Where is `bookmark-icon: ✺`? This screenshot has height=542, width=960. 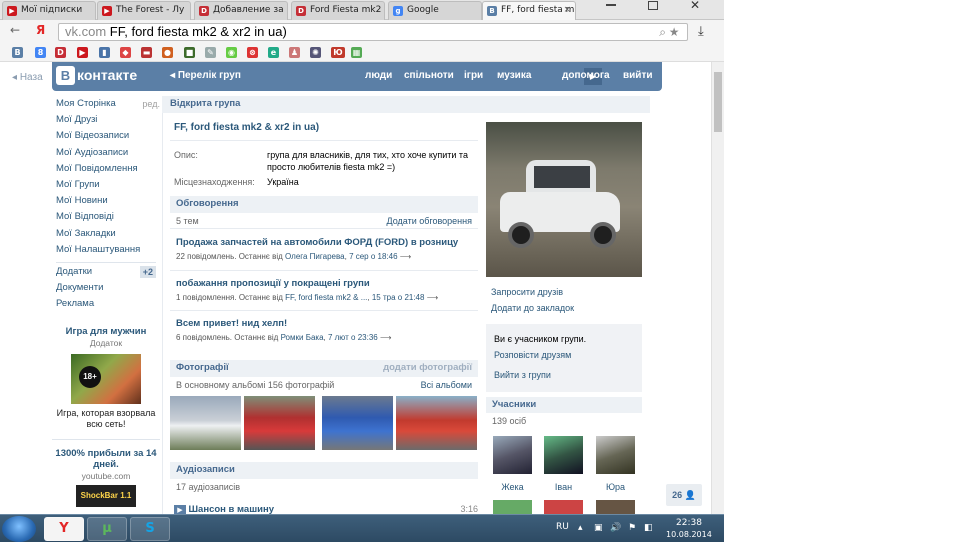 bookmark-icon: ✺ is located at coordinates (315, 52).